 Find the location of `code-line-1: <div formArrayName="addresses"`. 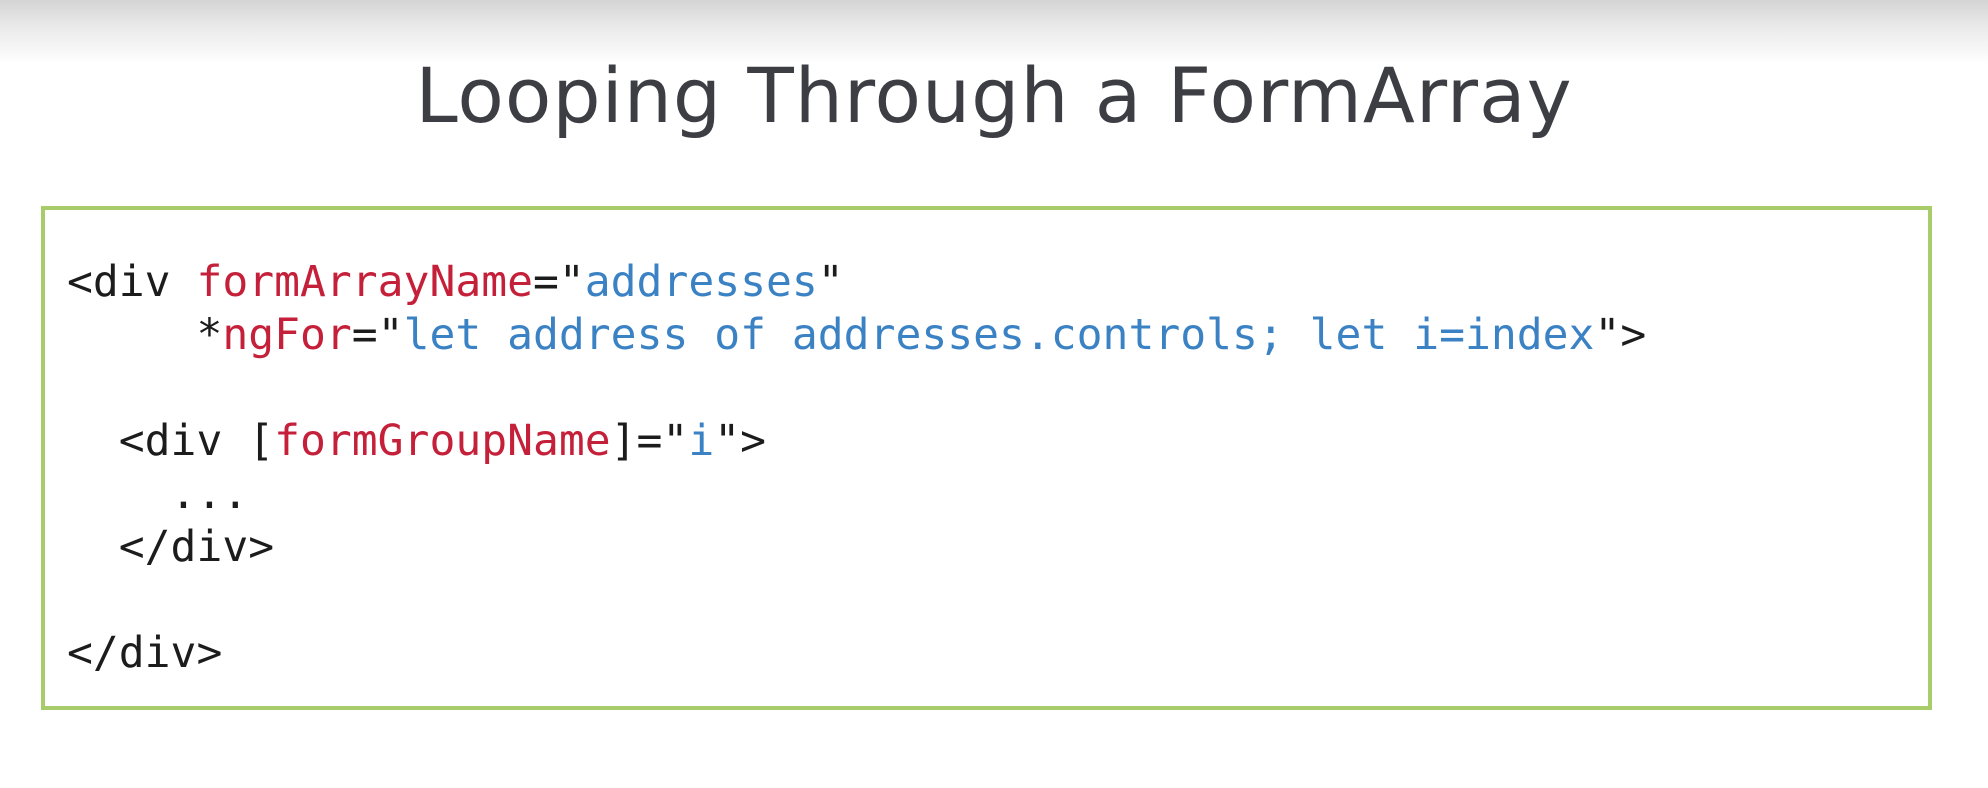

code-line-1: <div formArrayName="addresses" is located at coordinates (455, 282).